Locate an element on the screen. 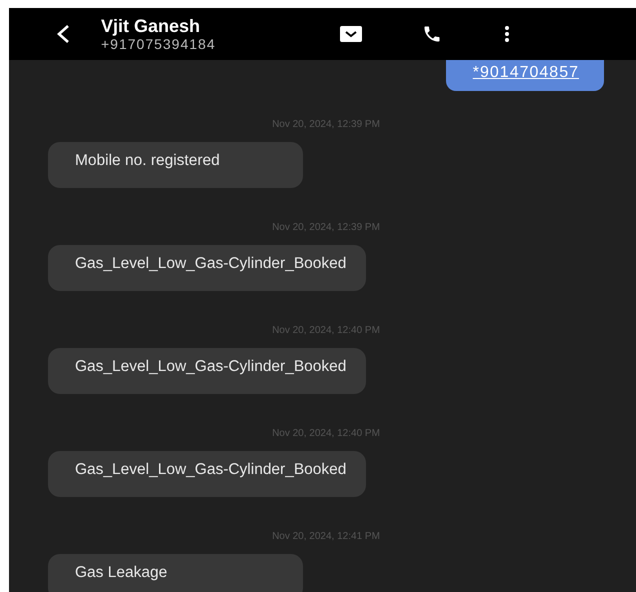  more-icon is located at coordinates (507, 34).